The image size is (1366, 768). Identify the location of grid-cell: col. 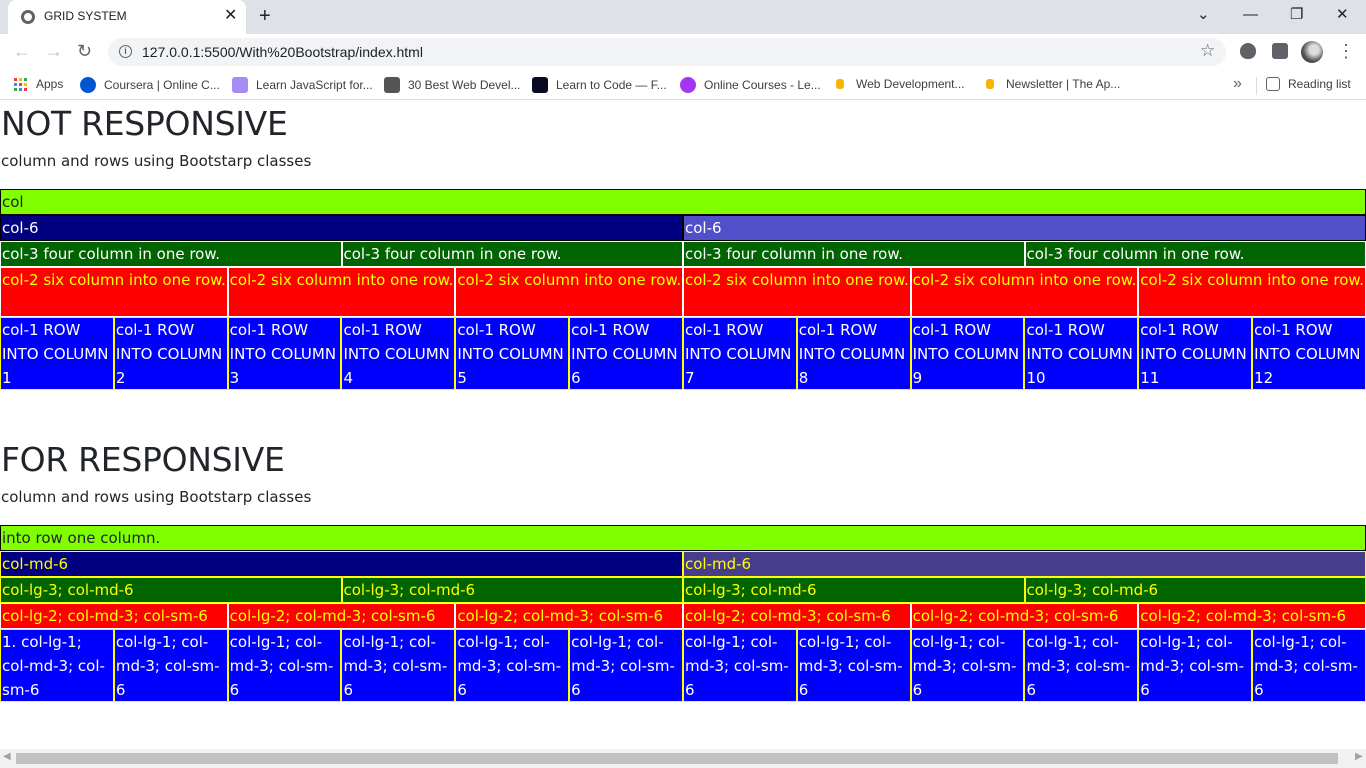
(683, 202).